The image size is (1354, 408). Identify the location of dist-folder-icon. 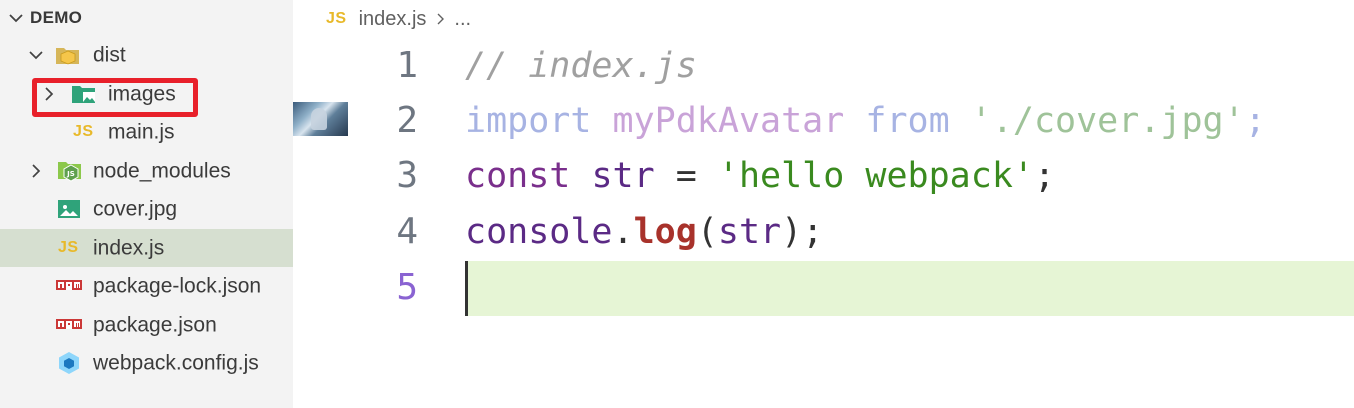
(67, 56).